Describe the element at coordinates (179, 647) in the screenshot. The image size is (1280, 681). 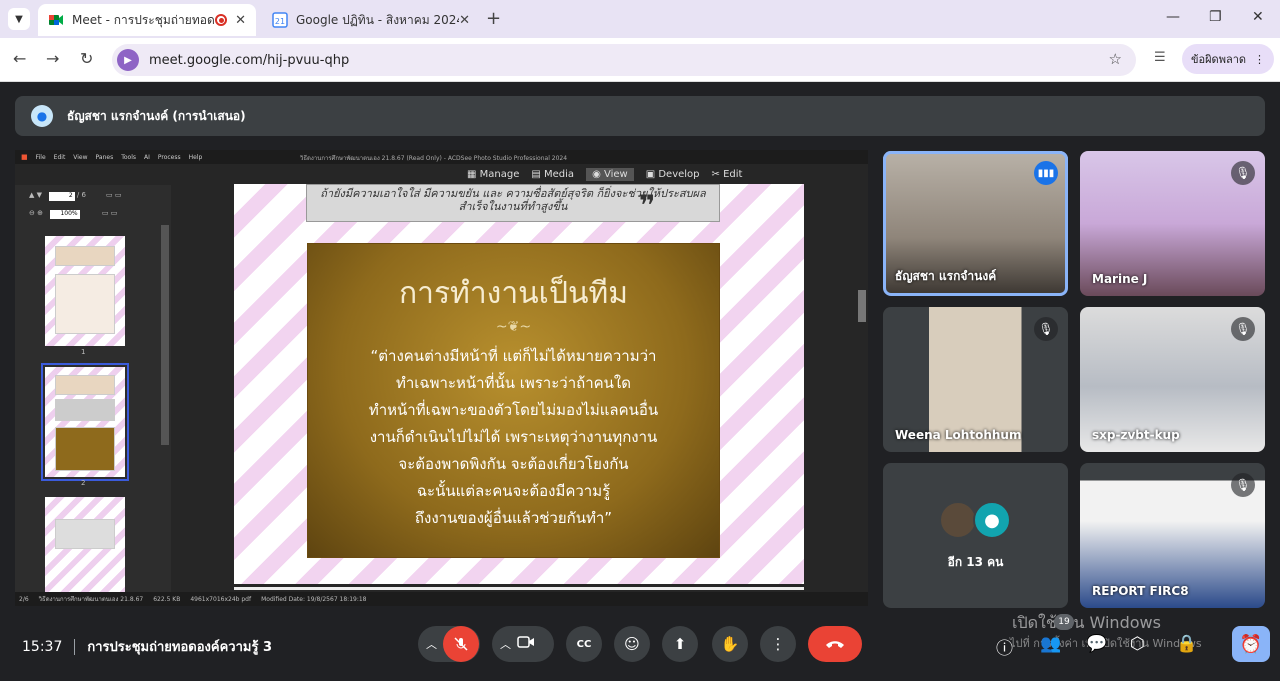
I see `meeting-title: การประชุมถ่ายทอดองค์ความรู้ 3` at that location.